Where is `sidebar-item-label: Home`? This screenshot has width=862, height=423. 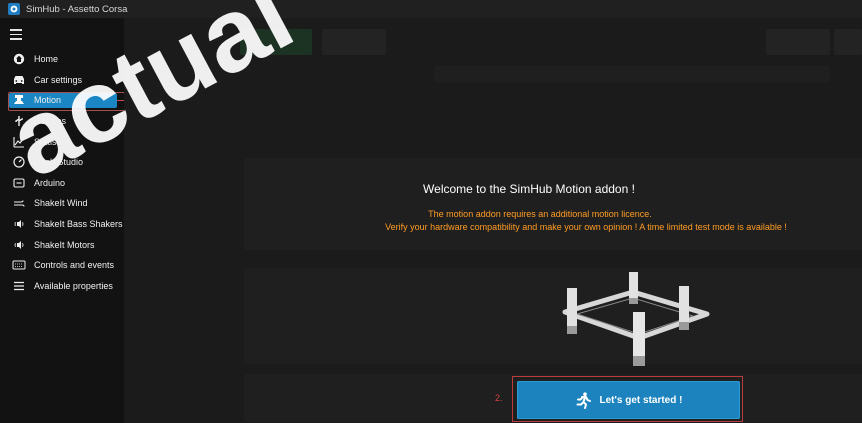
sidebar-item-label: Home is located at coordinates (46, 59).